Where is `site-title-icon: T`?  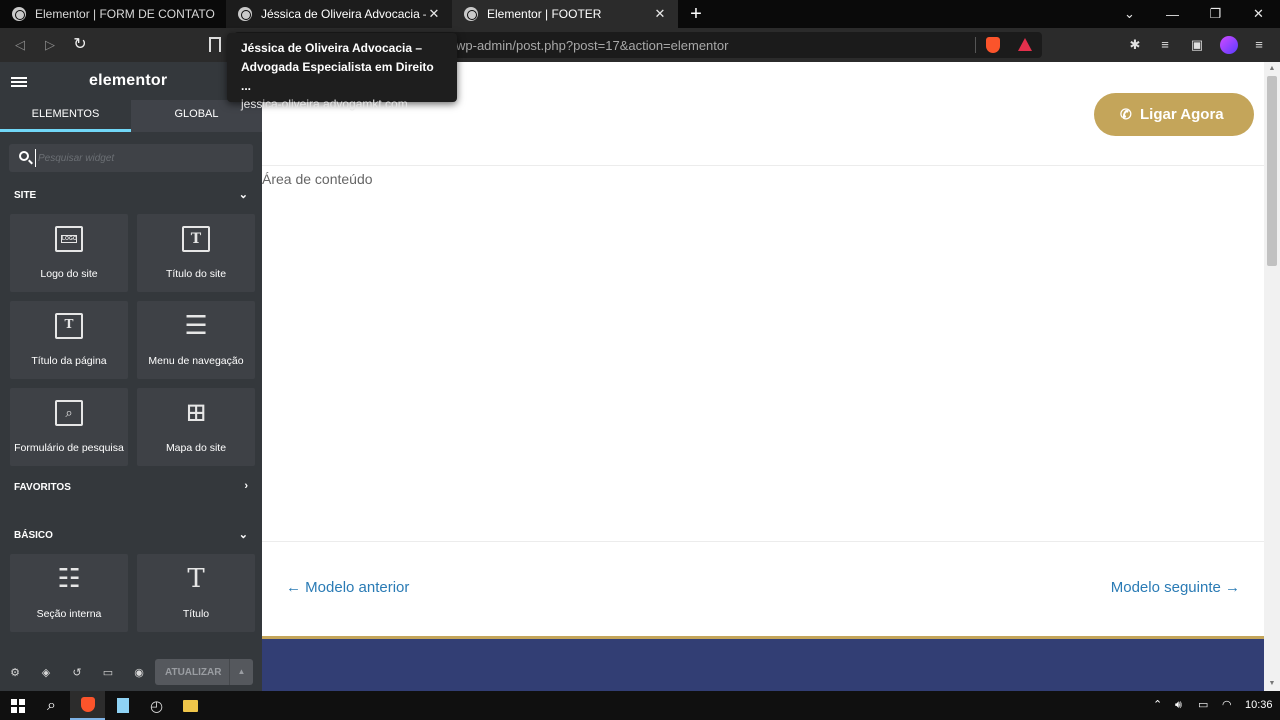
site-title-icon: T is located at coordinates (196, 239).